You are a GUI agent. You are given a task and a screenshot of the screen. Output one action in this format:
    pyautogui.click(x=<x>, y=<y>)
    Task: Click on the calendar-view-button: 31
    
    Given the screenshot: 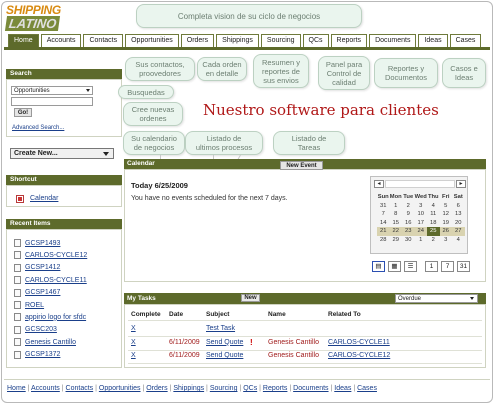 What is the action you would take?
    pyautogui.click(x=463, y=266)
    